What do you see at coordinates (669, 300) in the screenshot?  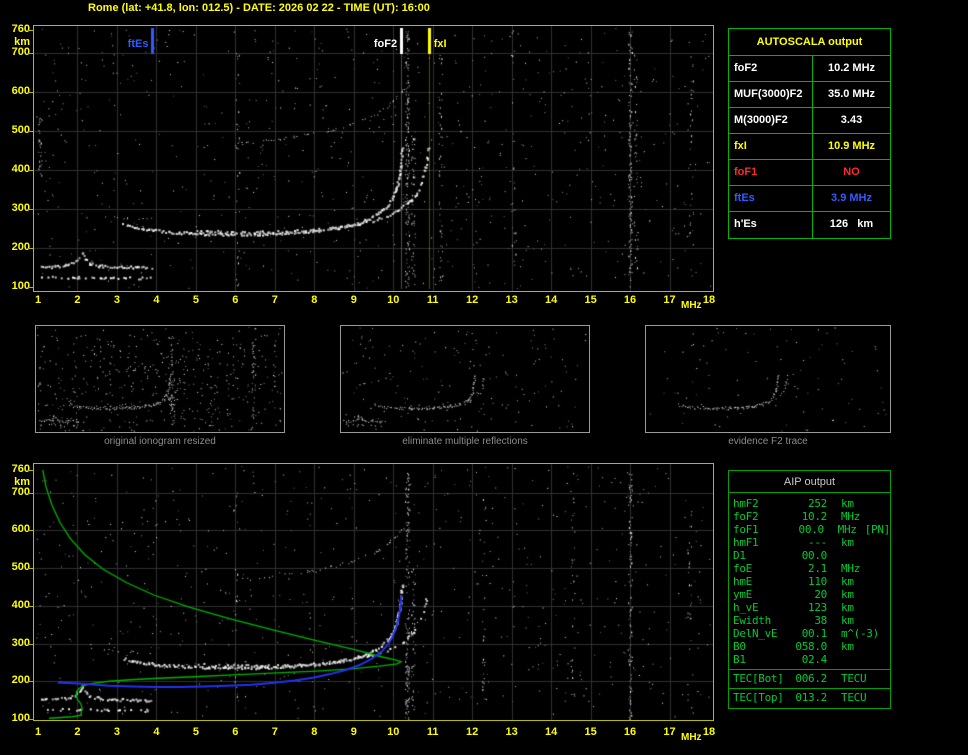 I see `x-tick-label: 17` at bounding box center [669, 300].